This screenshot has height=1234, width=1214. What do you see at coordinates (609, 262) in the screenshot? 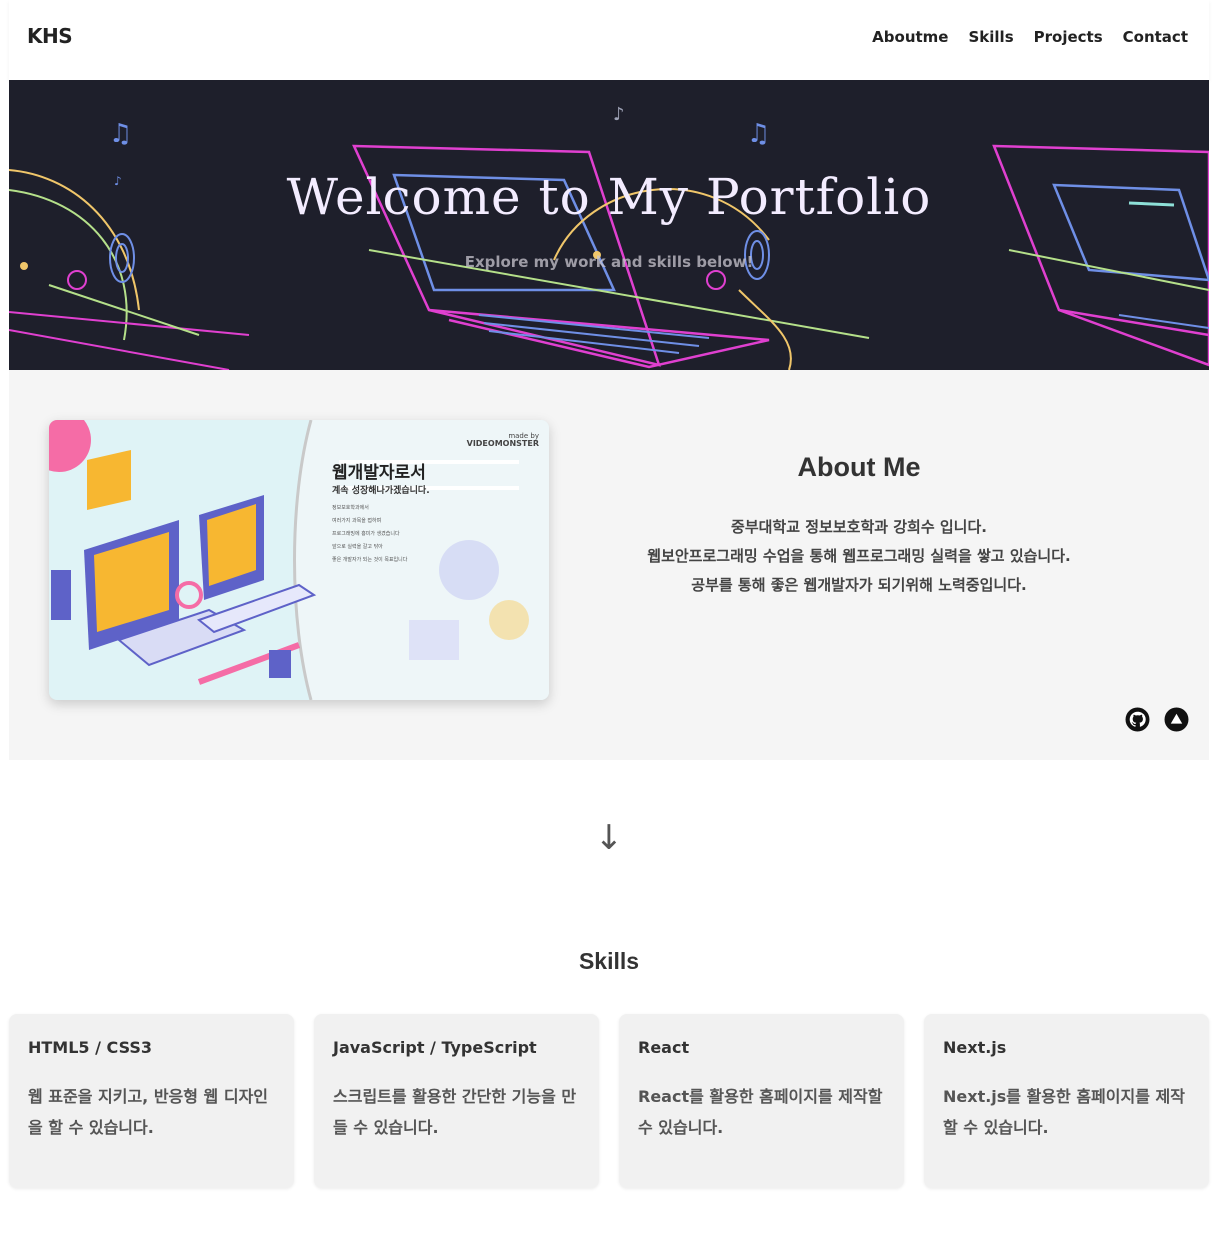
I see `hero-subtitle: Explore my work and skills below!` at bounding box center [609, 262].